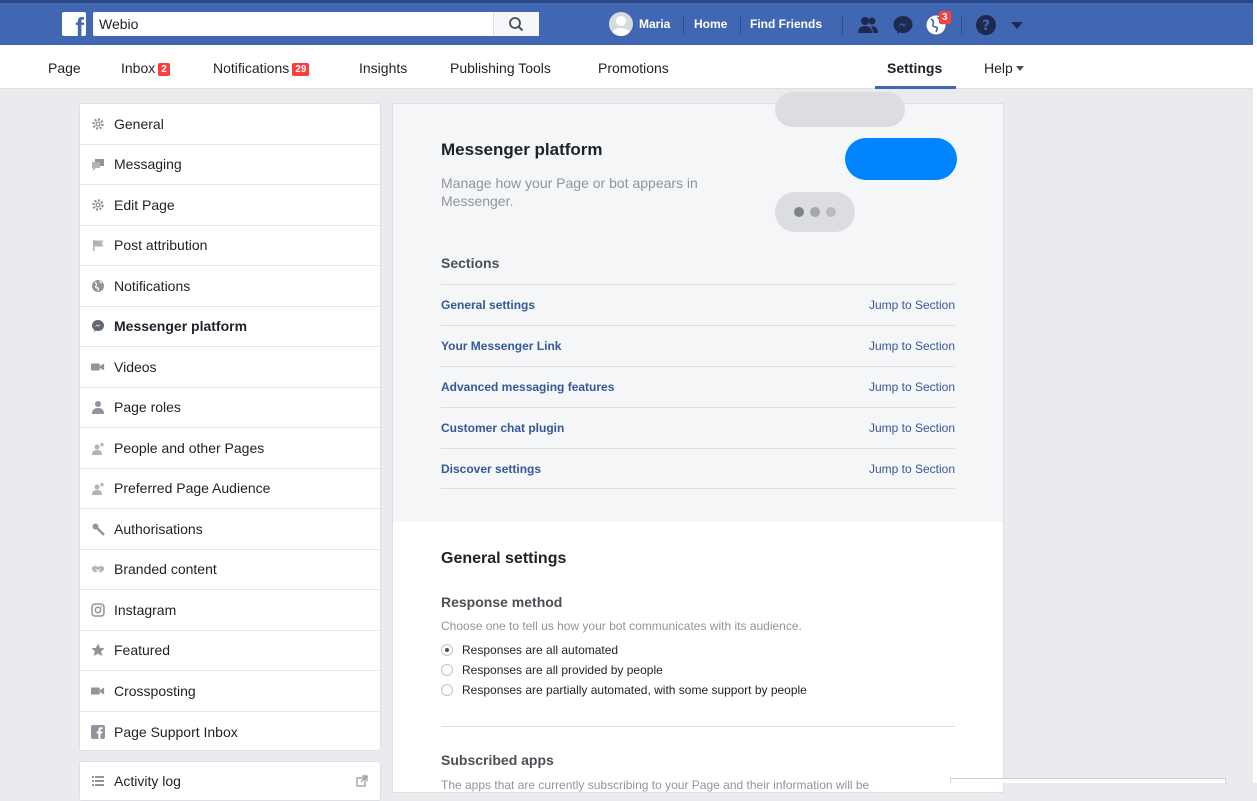  I want to click on section-link-messenger-link: Your Messenger Link, so click(501, 346).